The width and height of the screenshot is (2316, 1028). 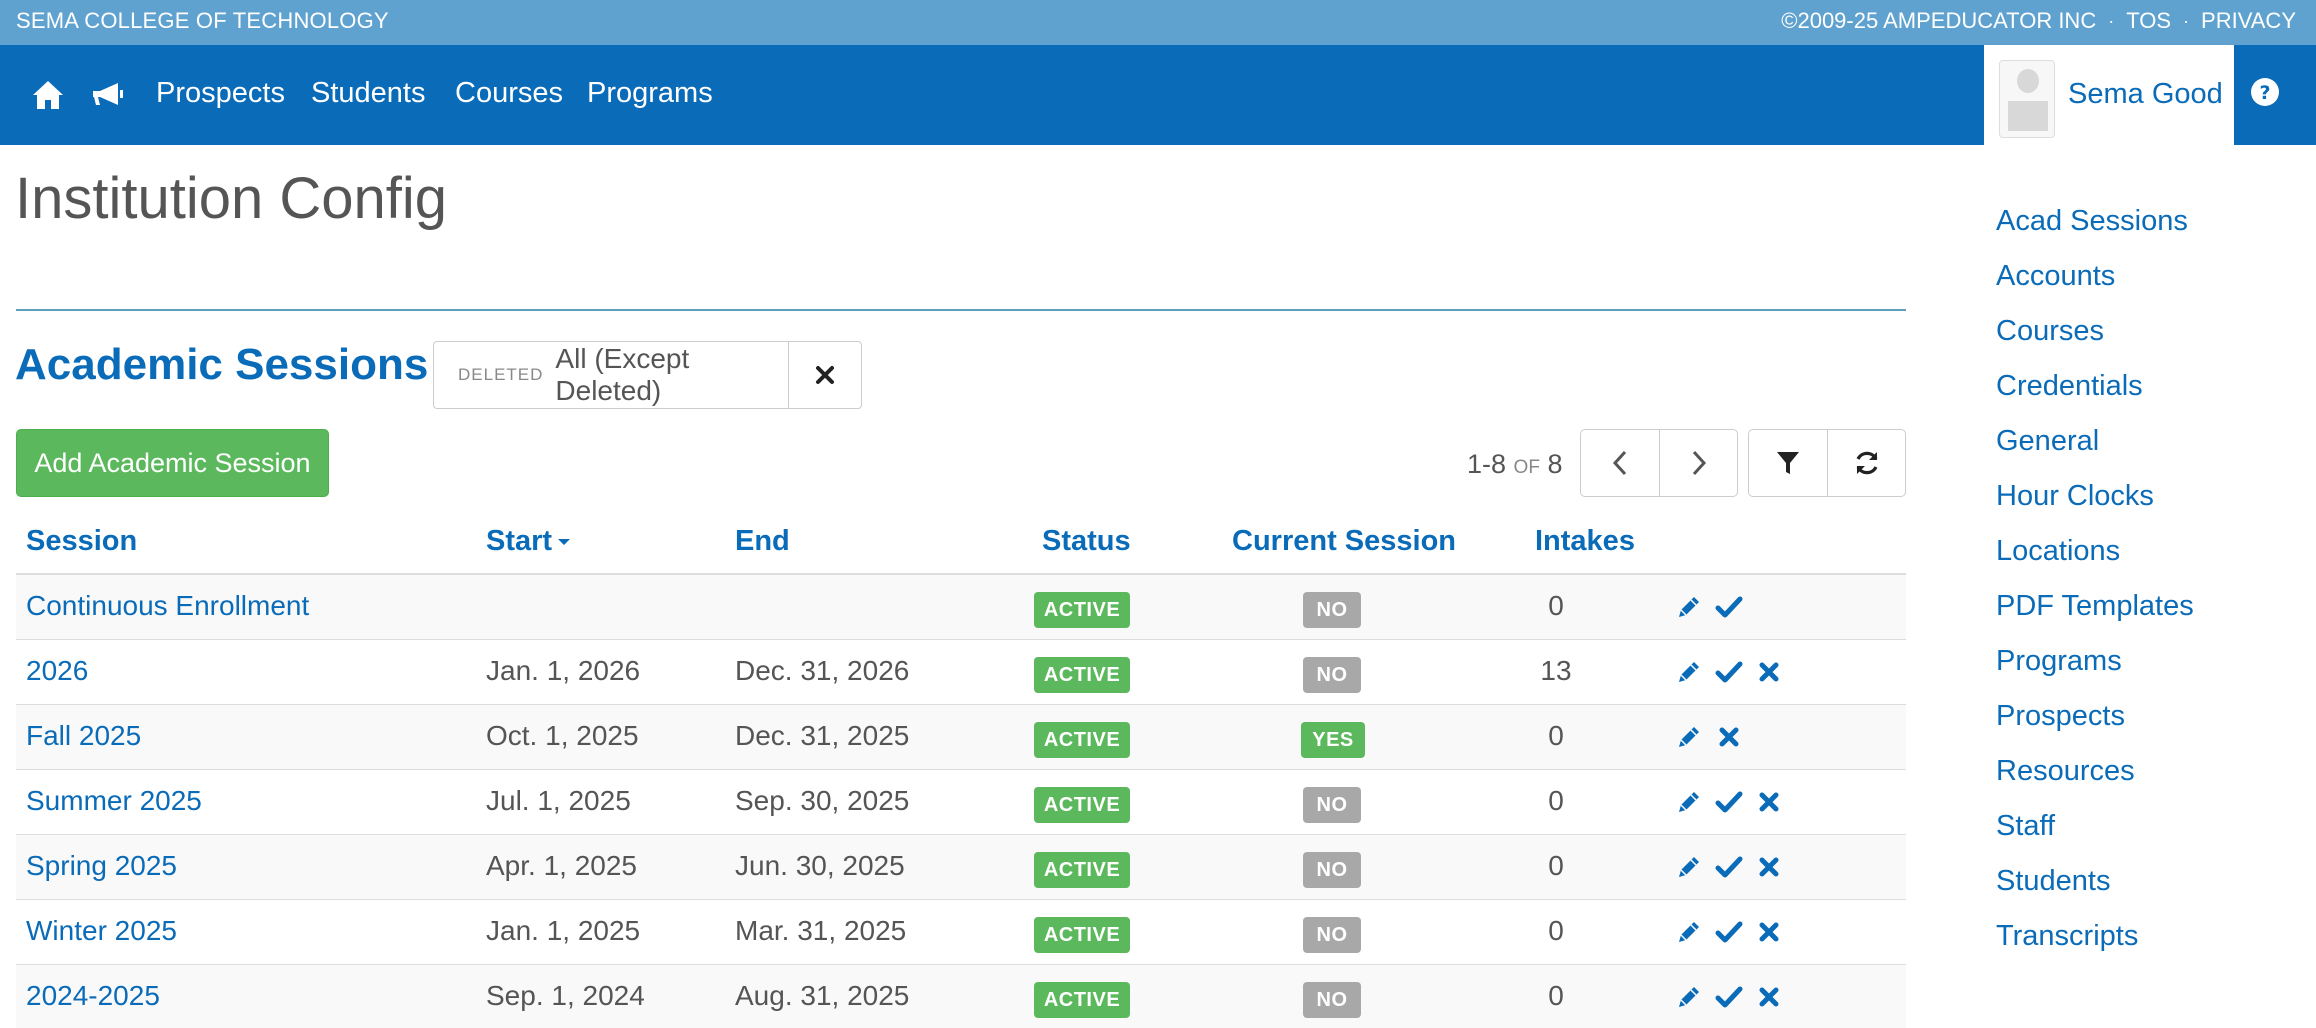 I want to click on col-intakes: Intakes, so click(x=1585, y=541).